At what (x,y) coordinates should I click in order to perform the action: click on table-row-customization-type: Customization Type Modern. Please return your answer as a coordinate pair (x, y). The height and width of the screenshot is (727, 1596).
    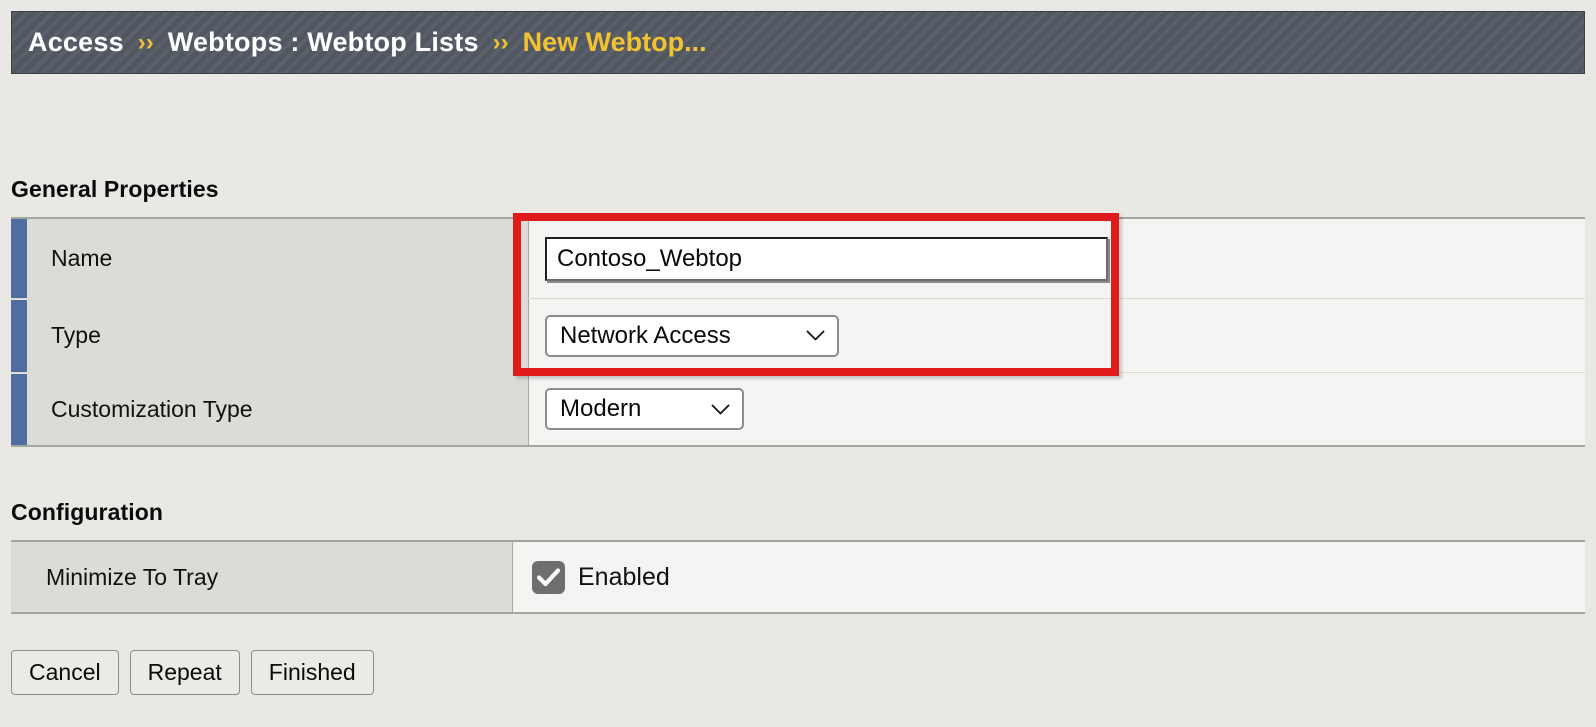
    Looking at the image, I should click on (798, 409).